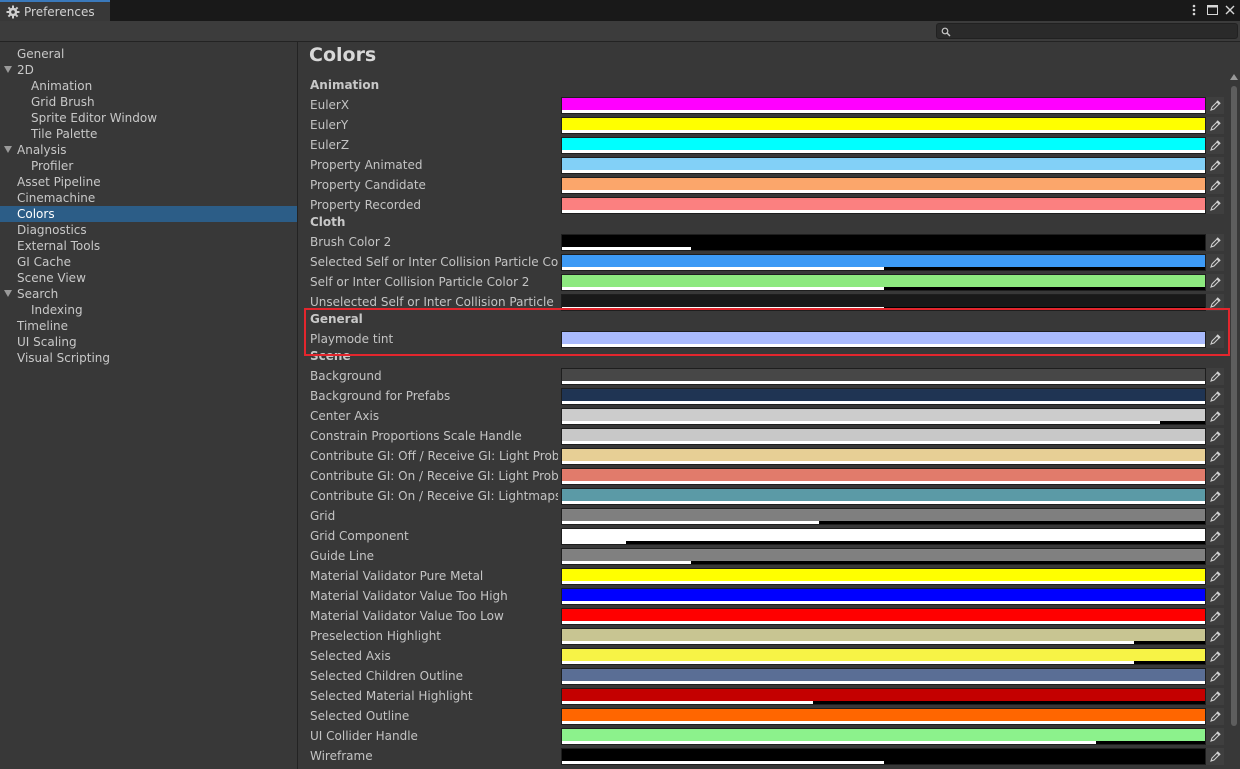 This screenshot has width=1240, height=769. I want to click on color-setting-row: Grid Component, so click(761, 537).